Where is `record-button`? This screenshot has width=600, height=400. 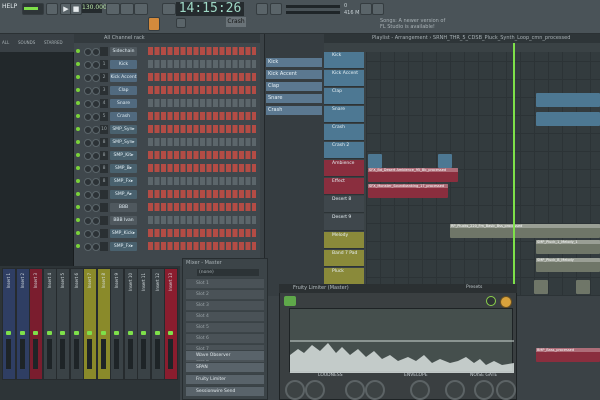
record-button is located at coordinates (52, 9).